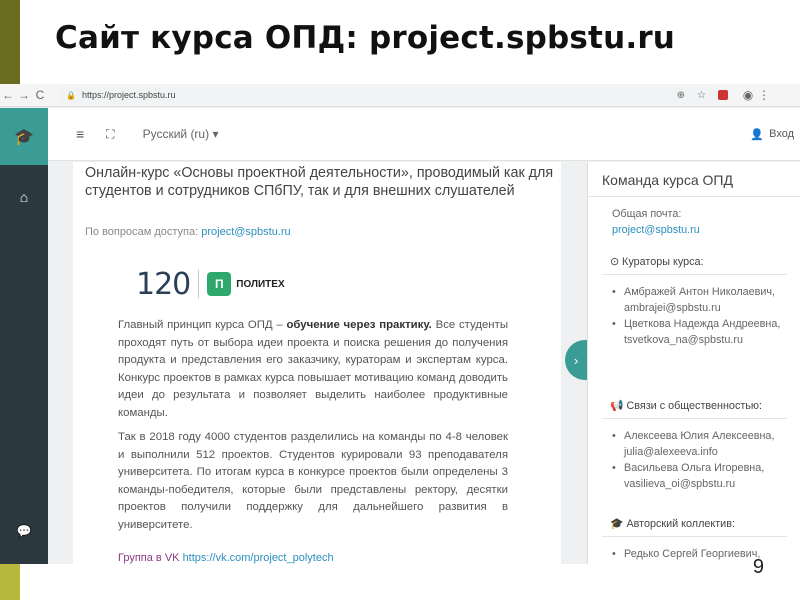 The image size is (800, 600). What do you see at coordinates (679, 484) in the screenshot?
I see `pr-email: vasilieva_oi@spbstu.ru` at bounding box center [679, 484].